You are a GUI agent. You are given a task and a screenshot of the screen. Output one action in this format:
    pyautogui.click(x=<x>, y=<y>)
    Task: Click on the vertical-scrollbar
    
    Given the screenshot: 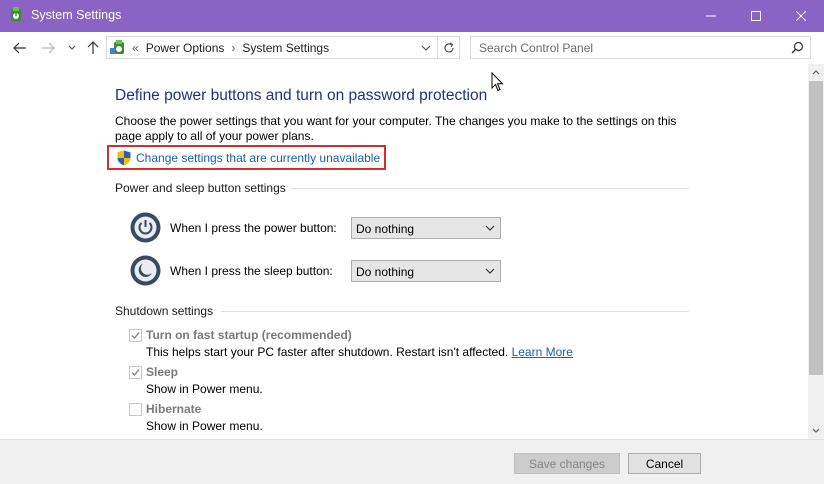 What is the action you would take?
    pyautogui.click(x=816, y=251)
    